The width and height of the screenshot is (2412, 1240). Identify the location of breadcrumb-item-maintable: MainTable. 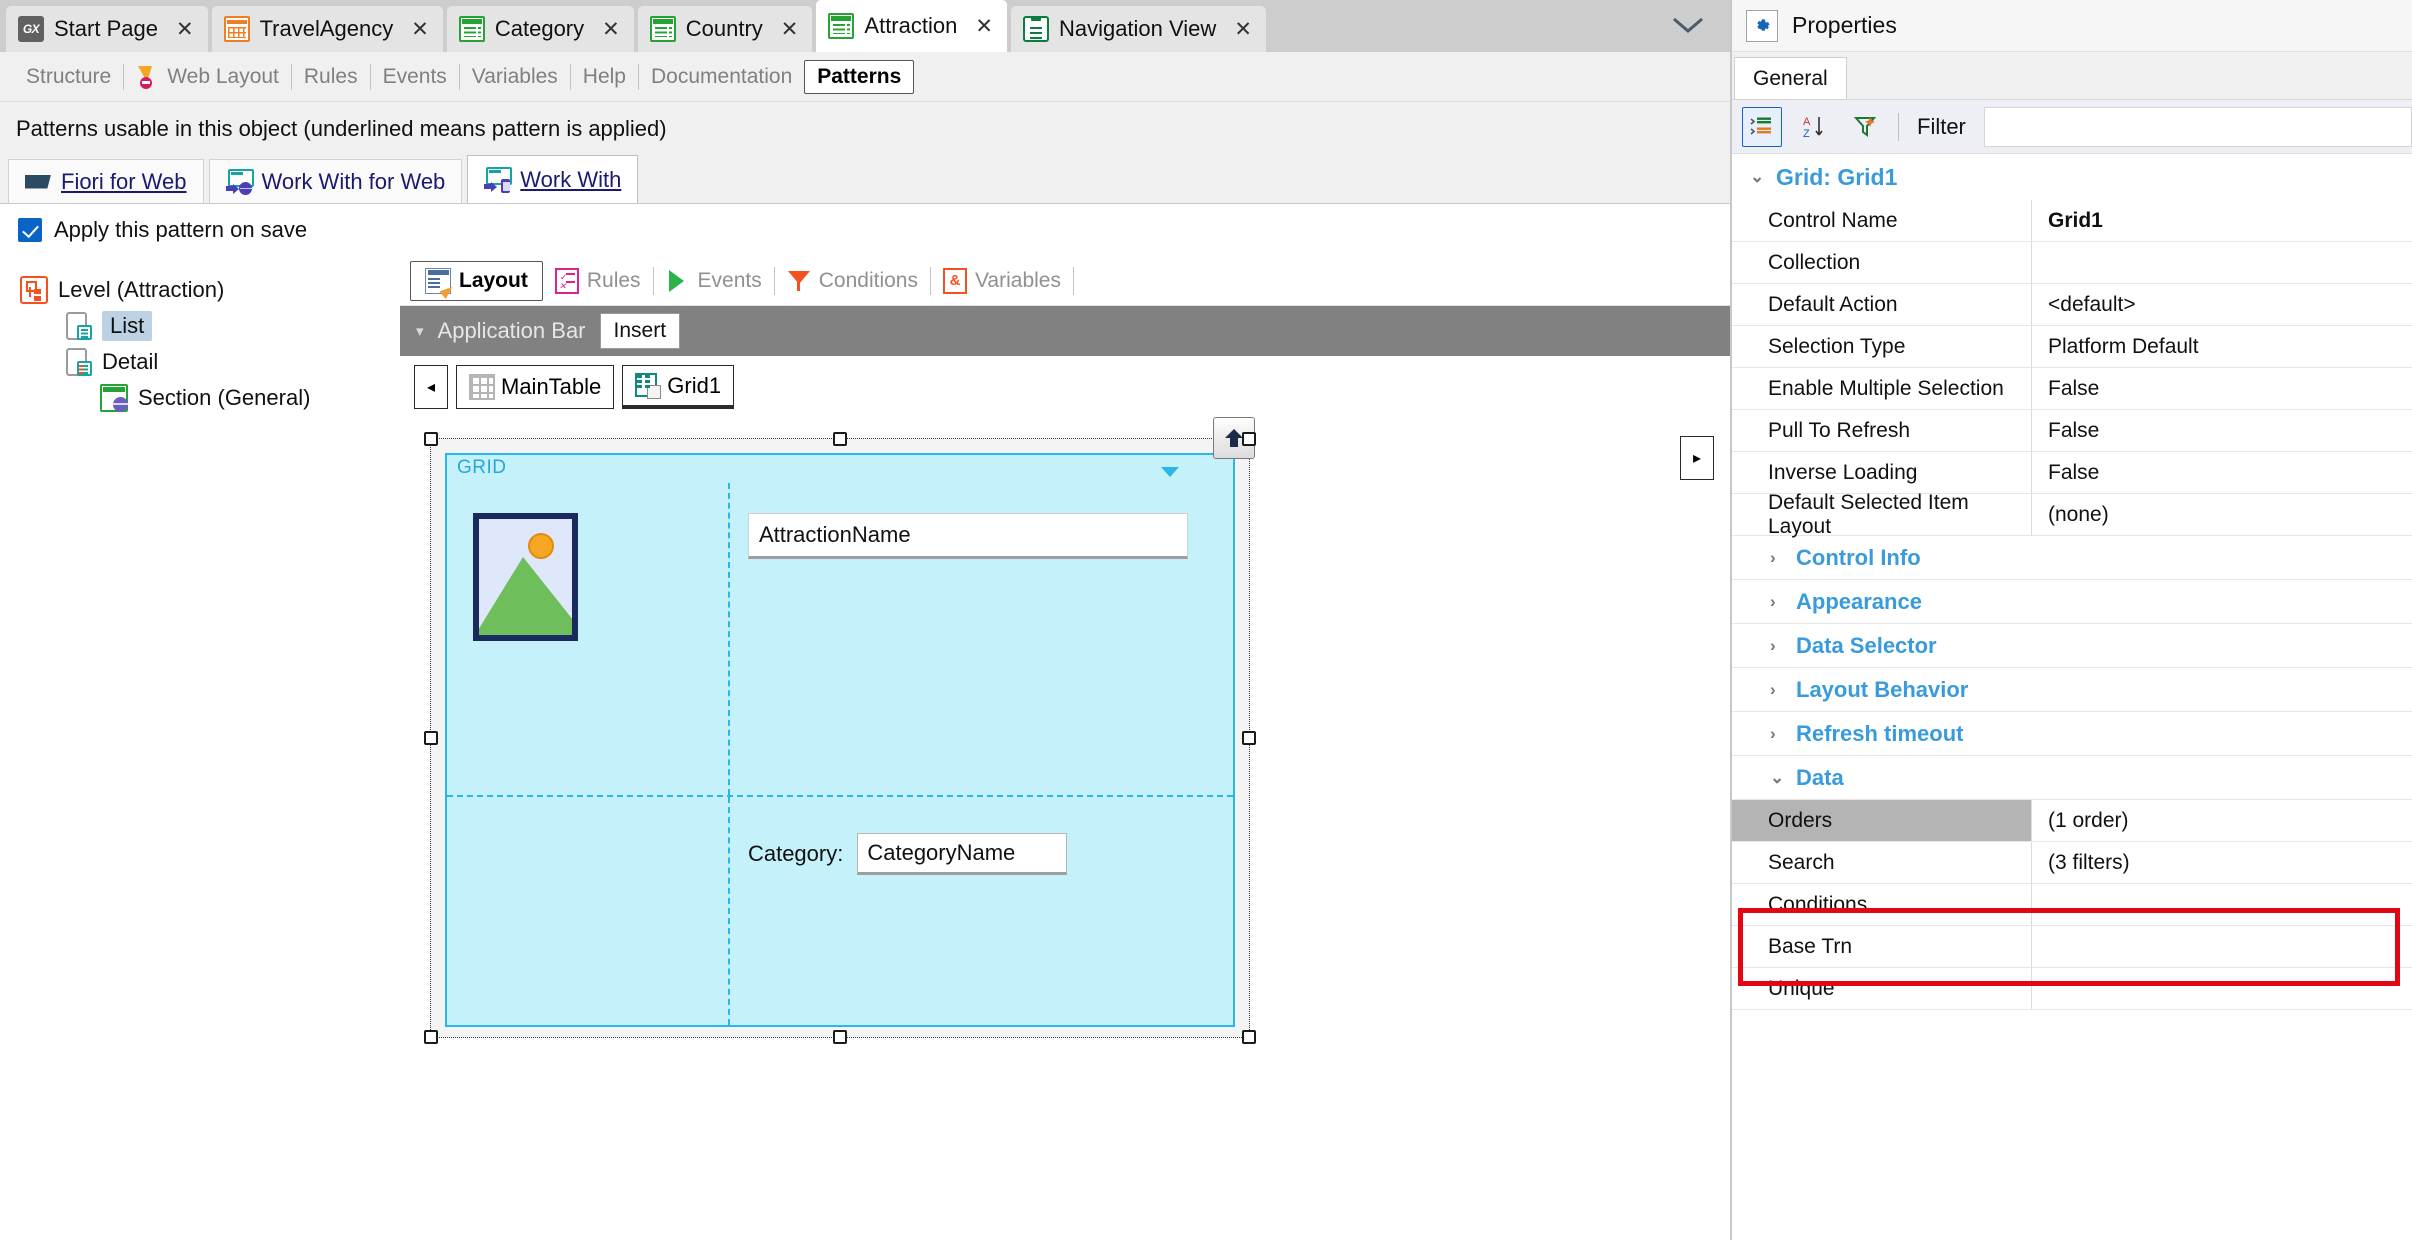
(535, 387).